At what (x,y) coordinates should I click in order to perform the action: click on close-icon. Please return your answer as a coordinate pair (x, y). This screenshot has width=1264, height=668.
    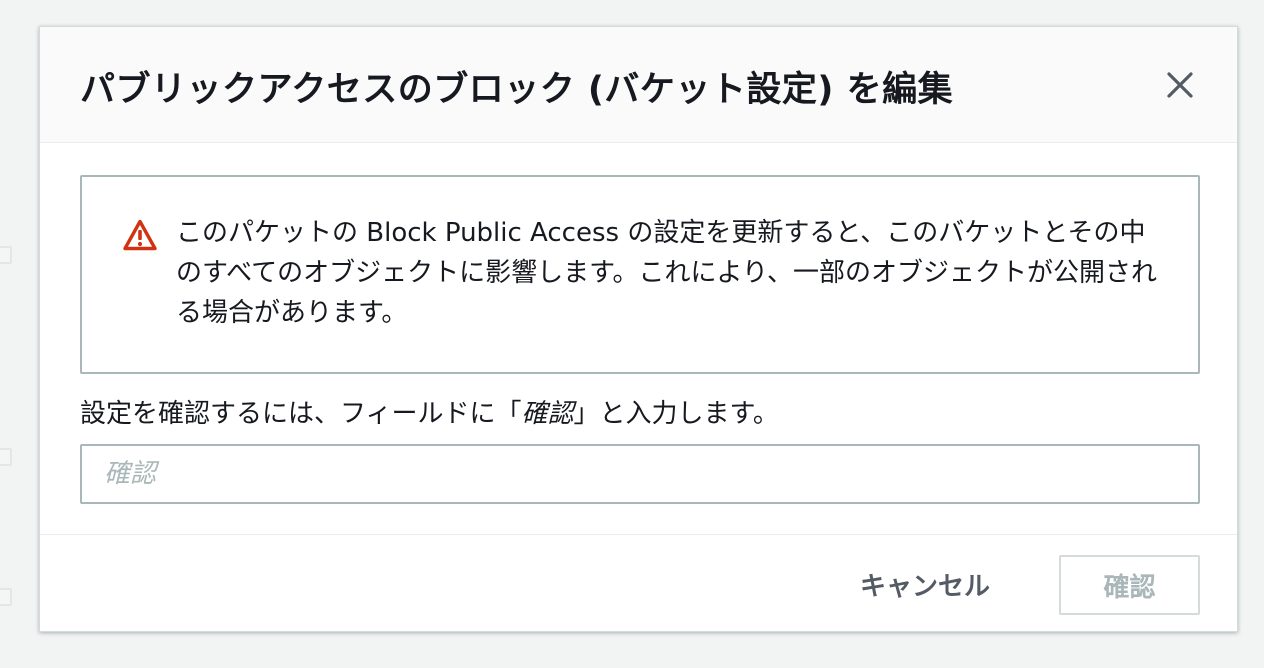
    Looking at the image, I should click on (1180, 85).